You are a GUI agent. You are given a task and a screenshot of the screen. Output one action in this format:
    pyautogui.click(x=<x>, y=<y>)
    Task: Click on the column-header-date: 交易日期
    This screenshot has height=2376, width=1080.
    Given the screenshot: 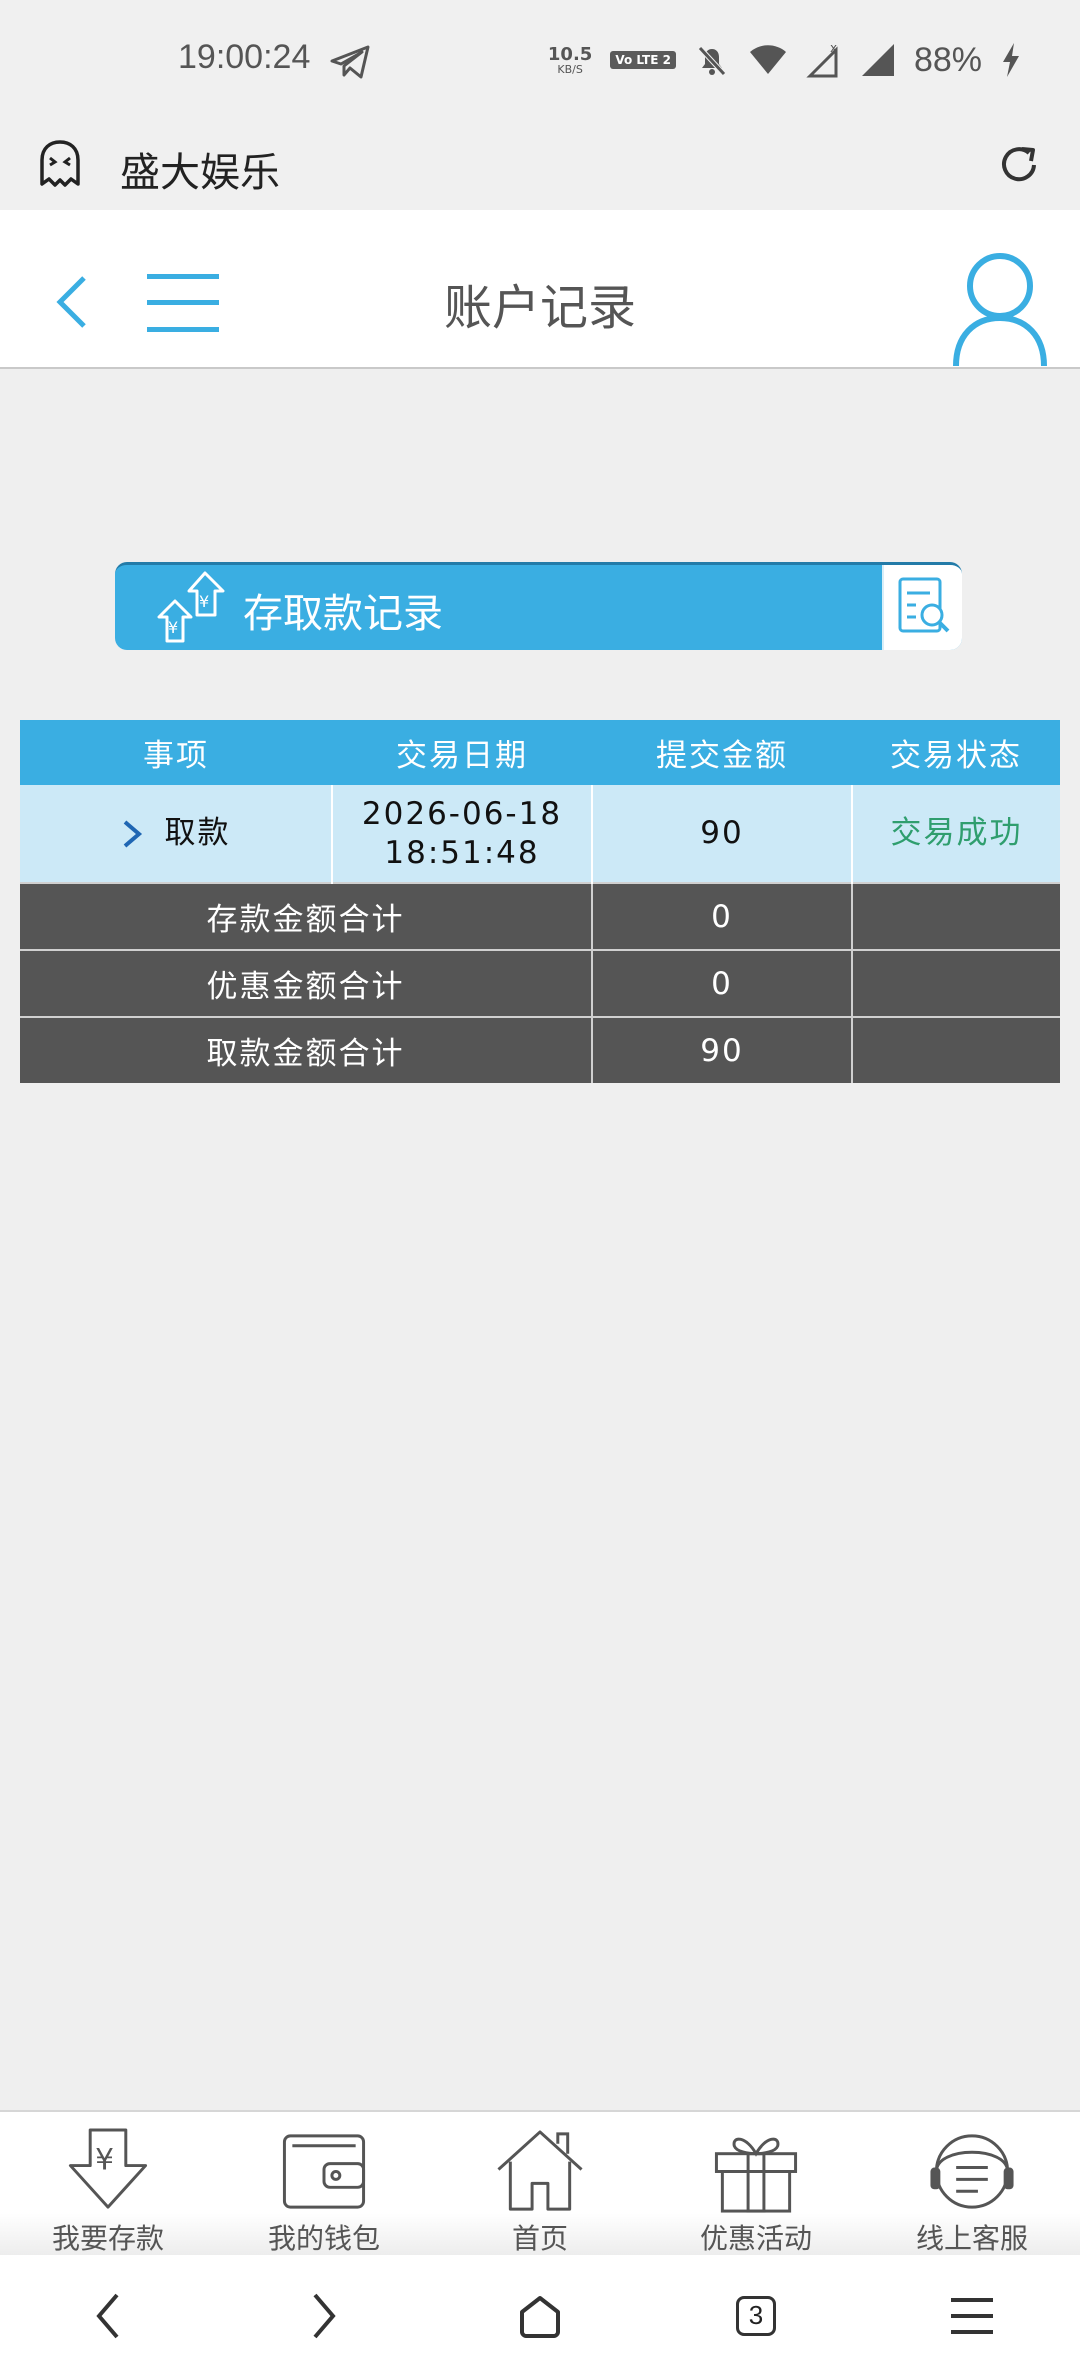 What is the action you would take?
    pyautogui.click(x=462, y=752)
    